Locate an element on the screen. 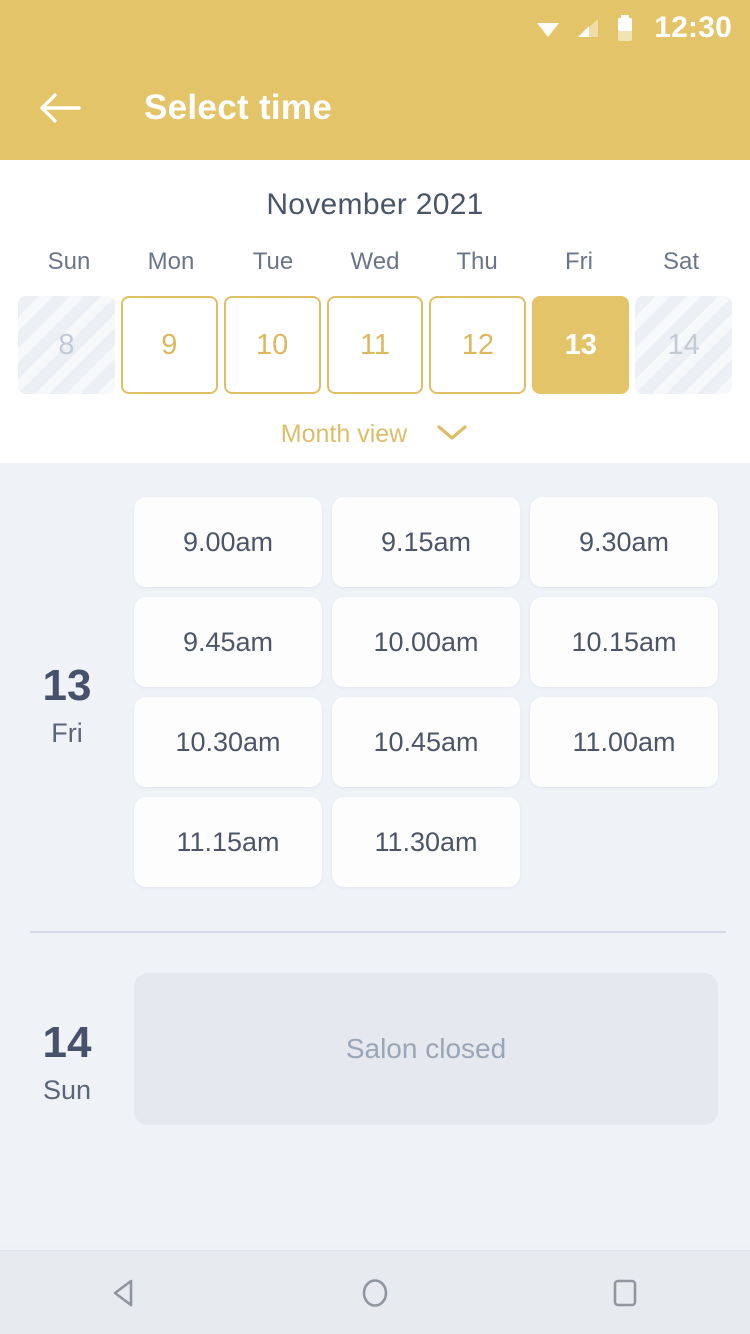 This screenshot has height=1334, width=750. back-triangle-icon is located at coordinates (123, 1292).